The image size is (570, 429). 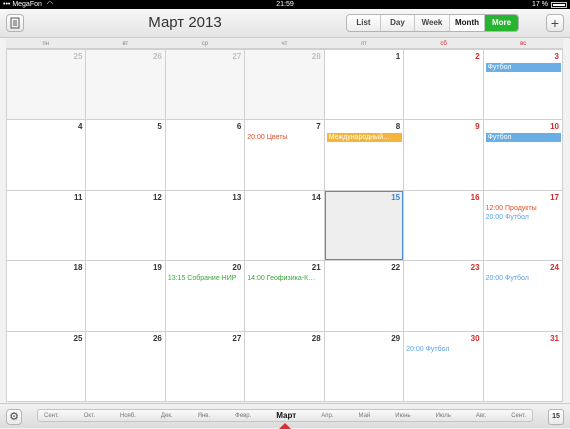 I want to click on day-number: 9, so click(x=477, y=127).